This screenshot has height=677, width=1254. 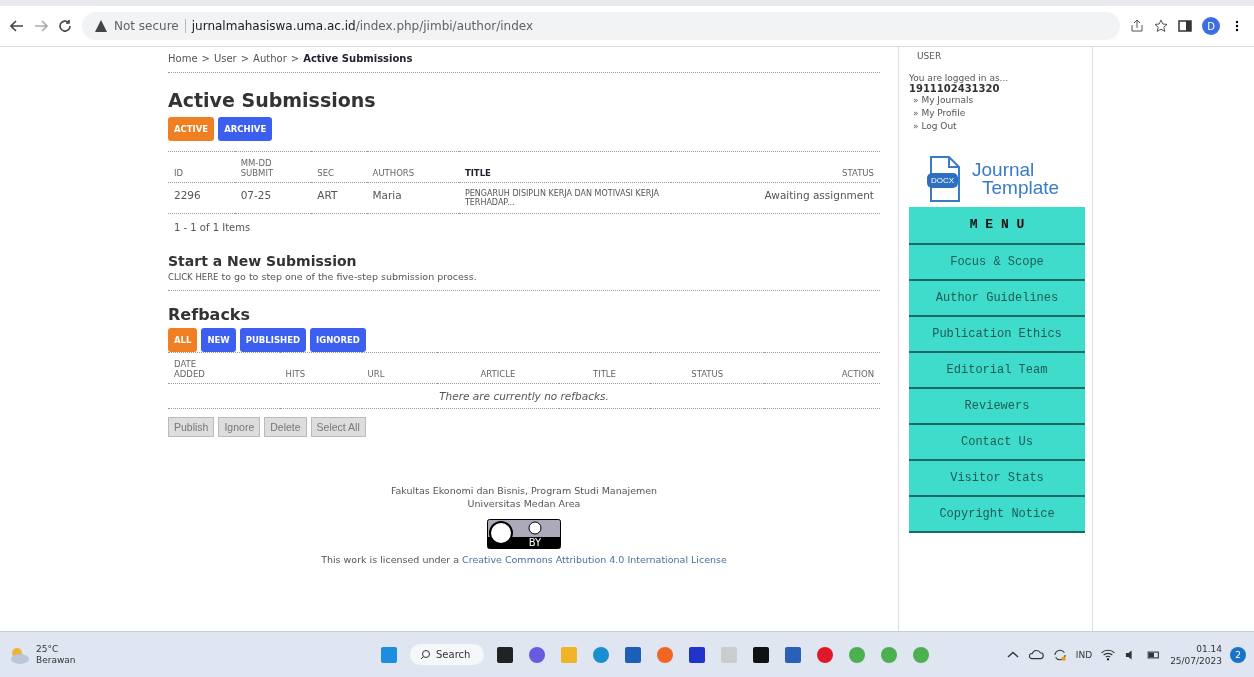 I want to click on url-host: jurnalmahasiswa.uma.ac.id, so click(x=273, y=26).